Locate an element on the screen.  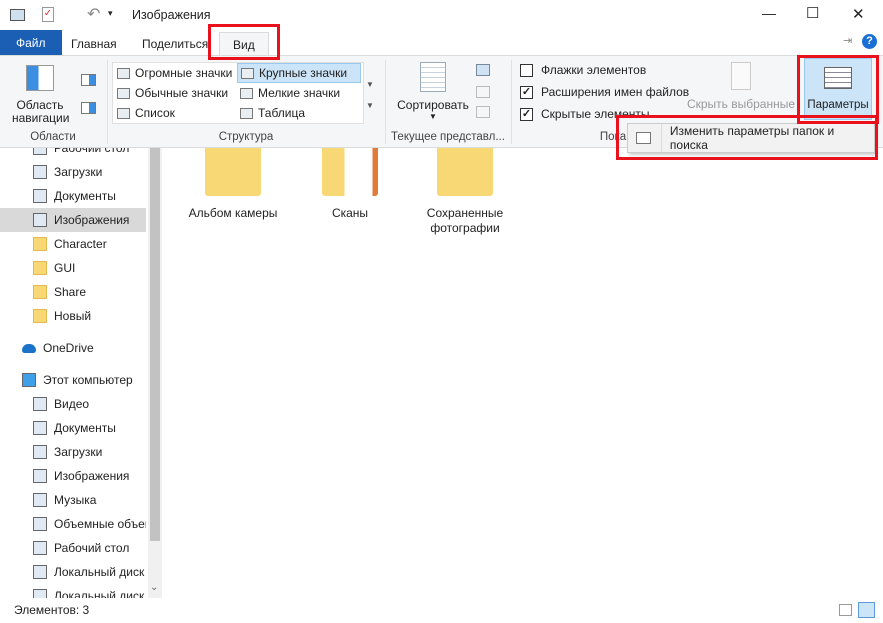
nav-item: OneDrive is located at coordinates (73, 348).